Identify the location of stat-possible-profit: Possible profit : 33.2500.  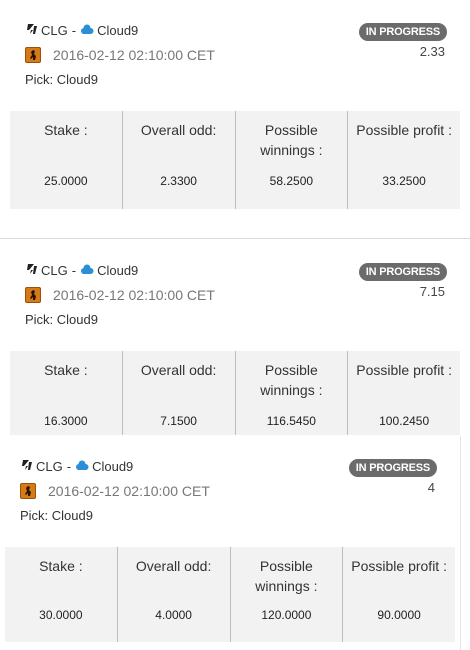
(403, 160).